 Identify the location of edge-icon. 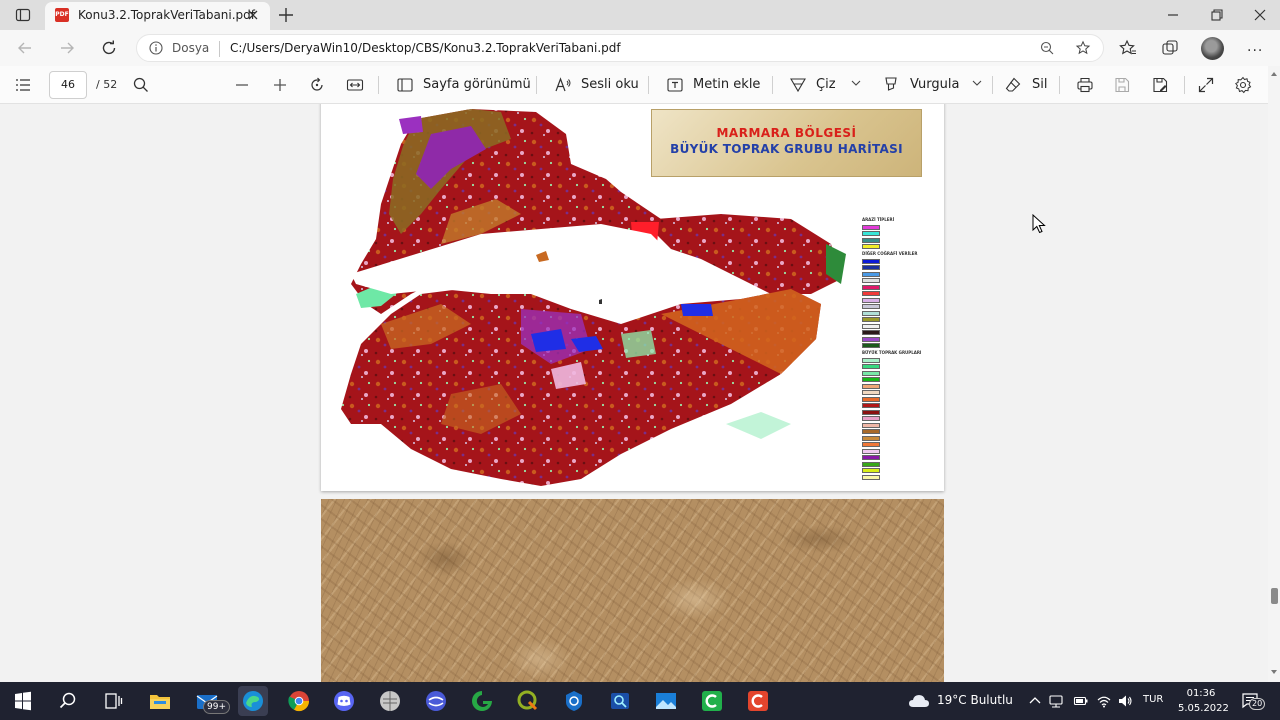
(253, 701).